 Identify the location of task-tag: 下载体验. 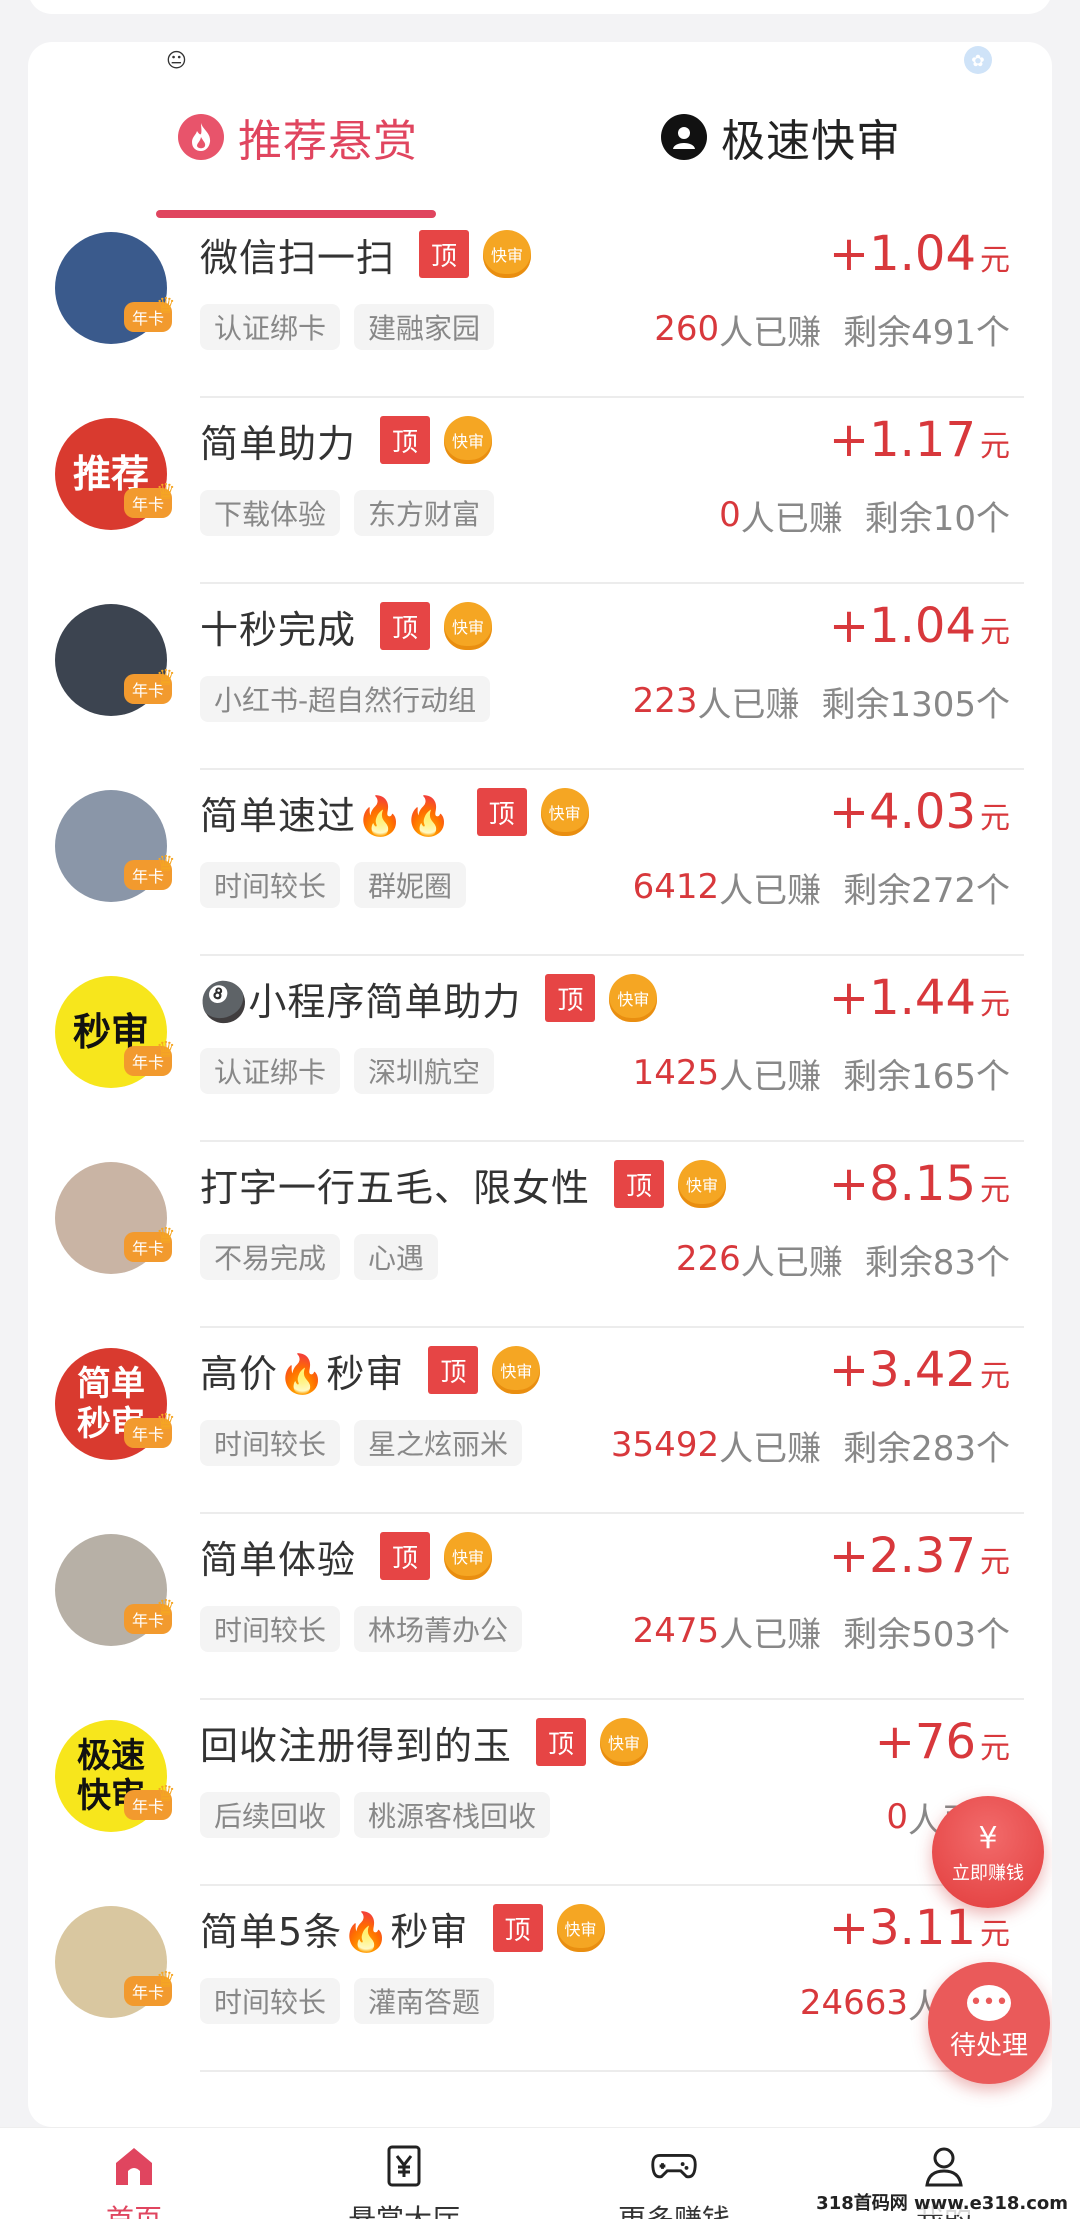
(270, 513).